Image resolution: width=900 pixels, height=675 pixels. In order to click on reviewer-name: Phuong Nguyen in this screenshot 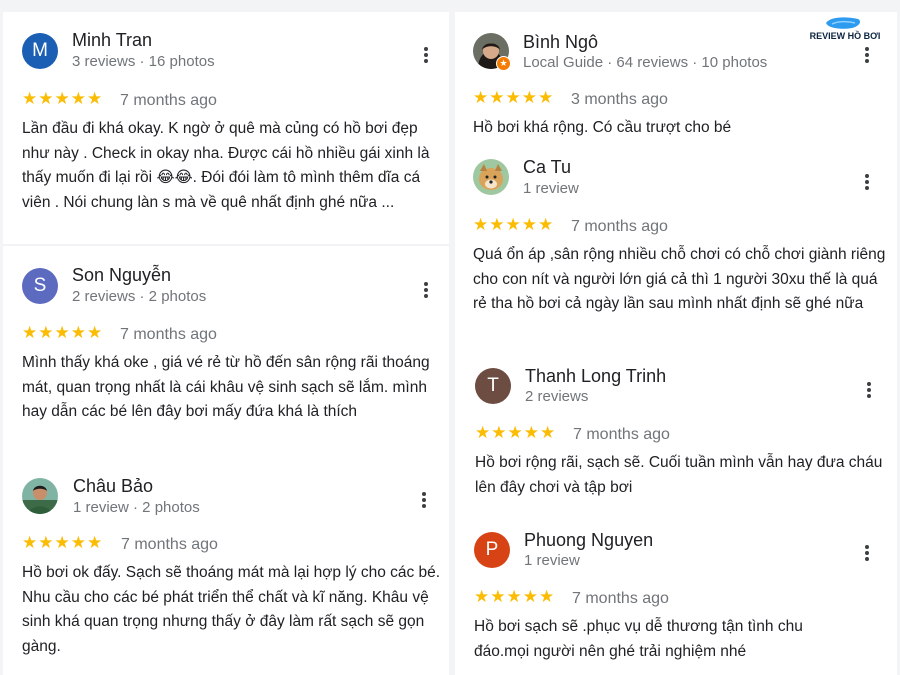, I will do `click(588, 540)`.